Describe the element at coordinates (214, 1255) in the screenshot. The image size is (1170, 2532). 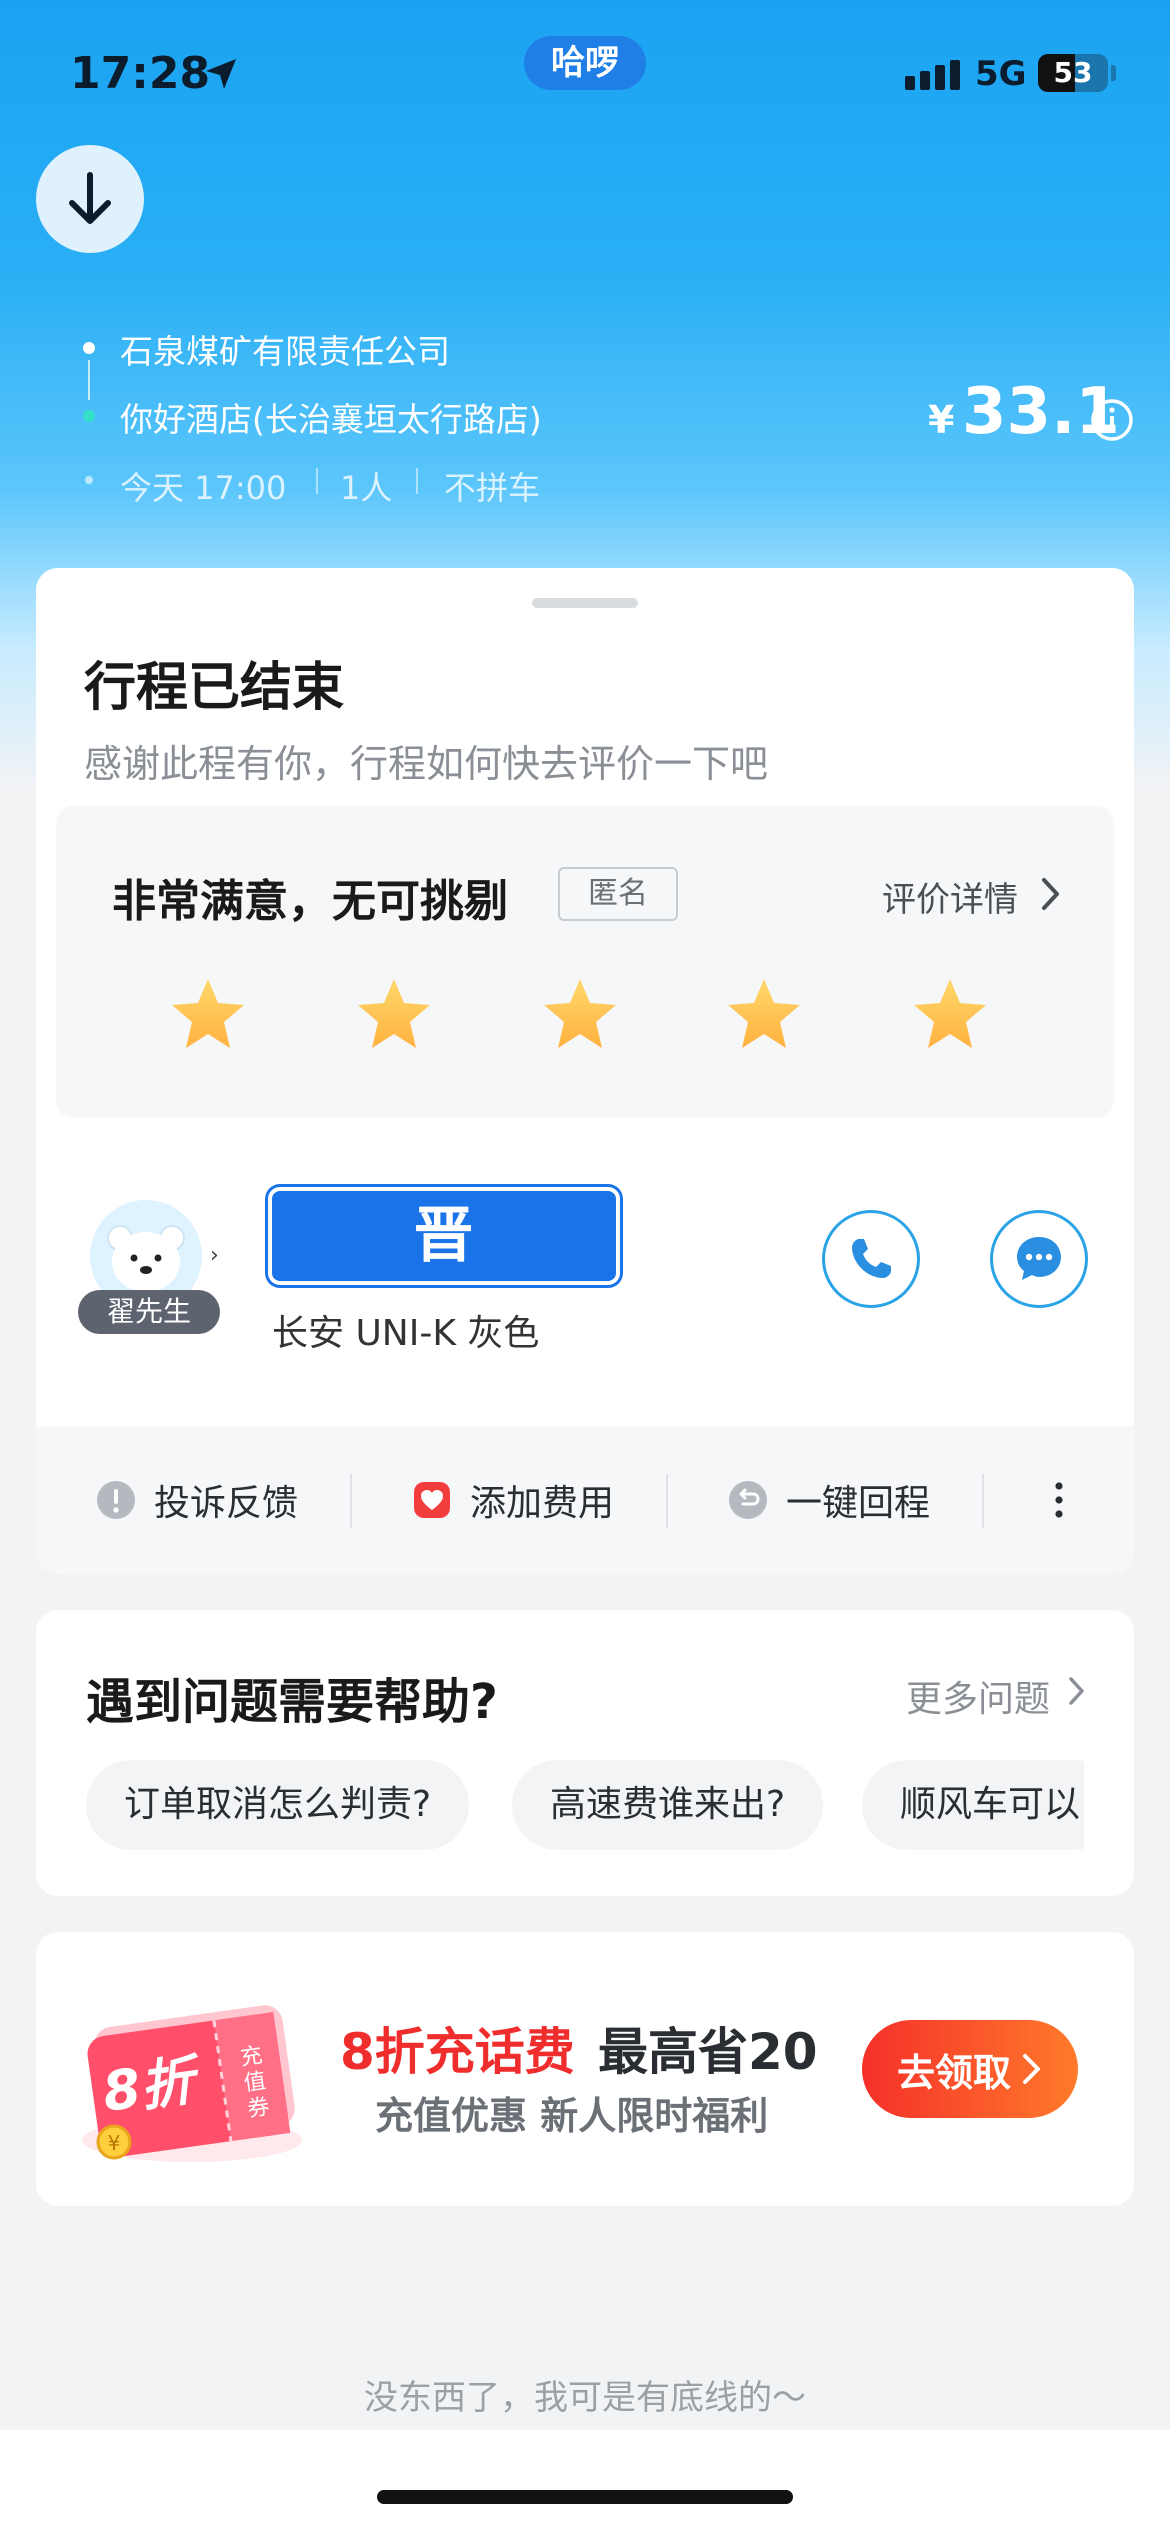
I see `avatar-arrow-icon: ›` at that location.